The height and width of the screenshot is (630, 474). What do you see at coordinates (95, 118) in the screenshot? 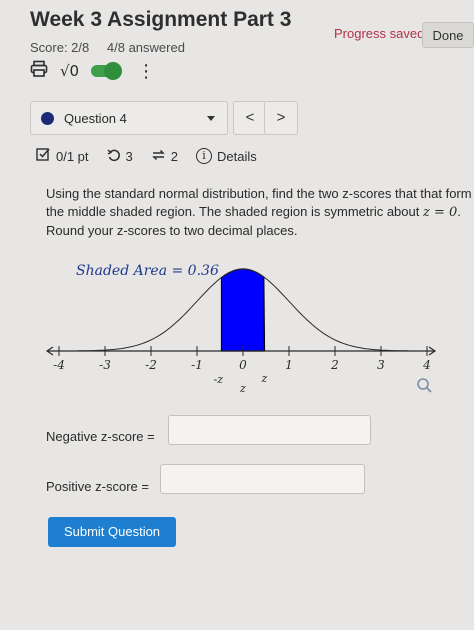
I see `question-select-label: Question 4` at bounding box center [95, 118].